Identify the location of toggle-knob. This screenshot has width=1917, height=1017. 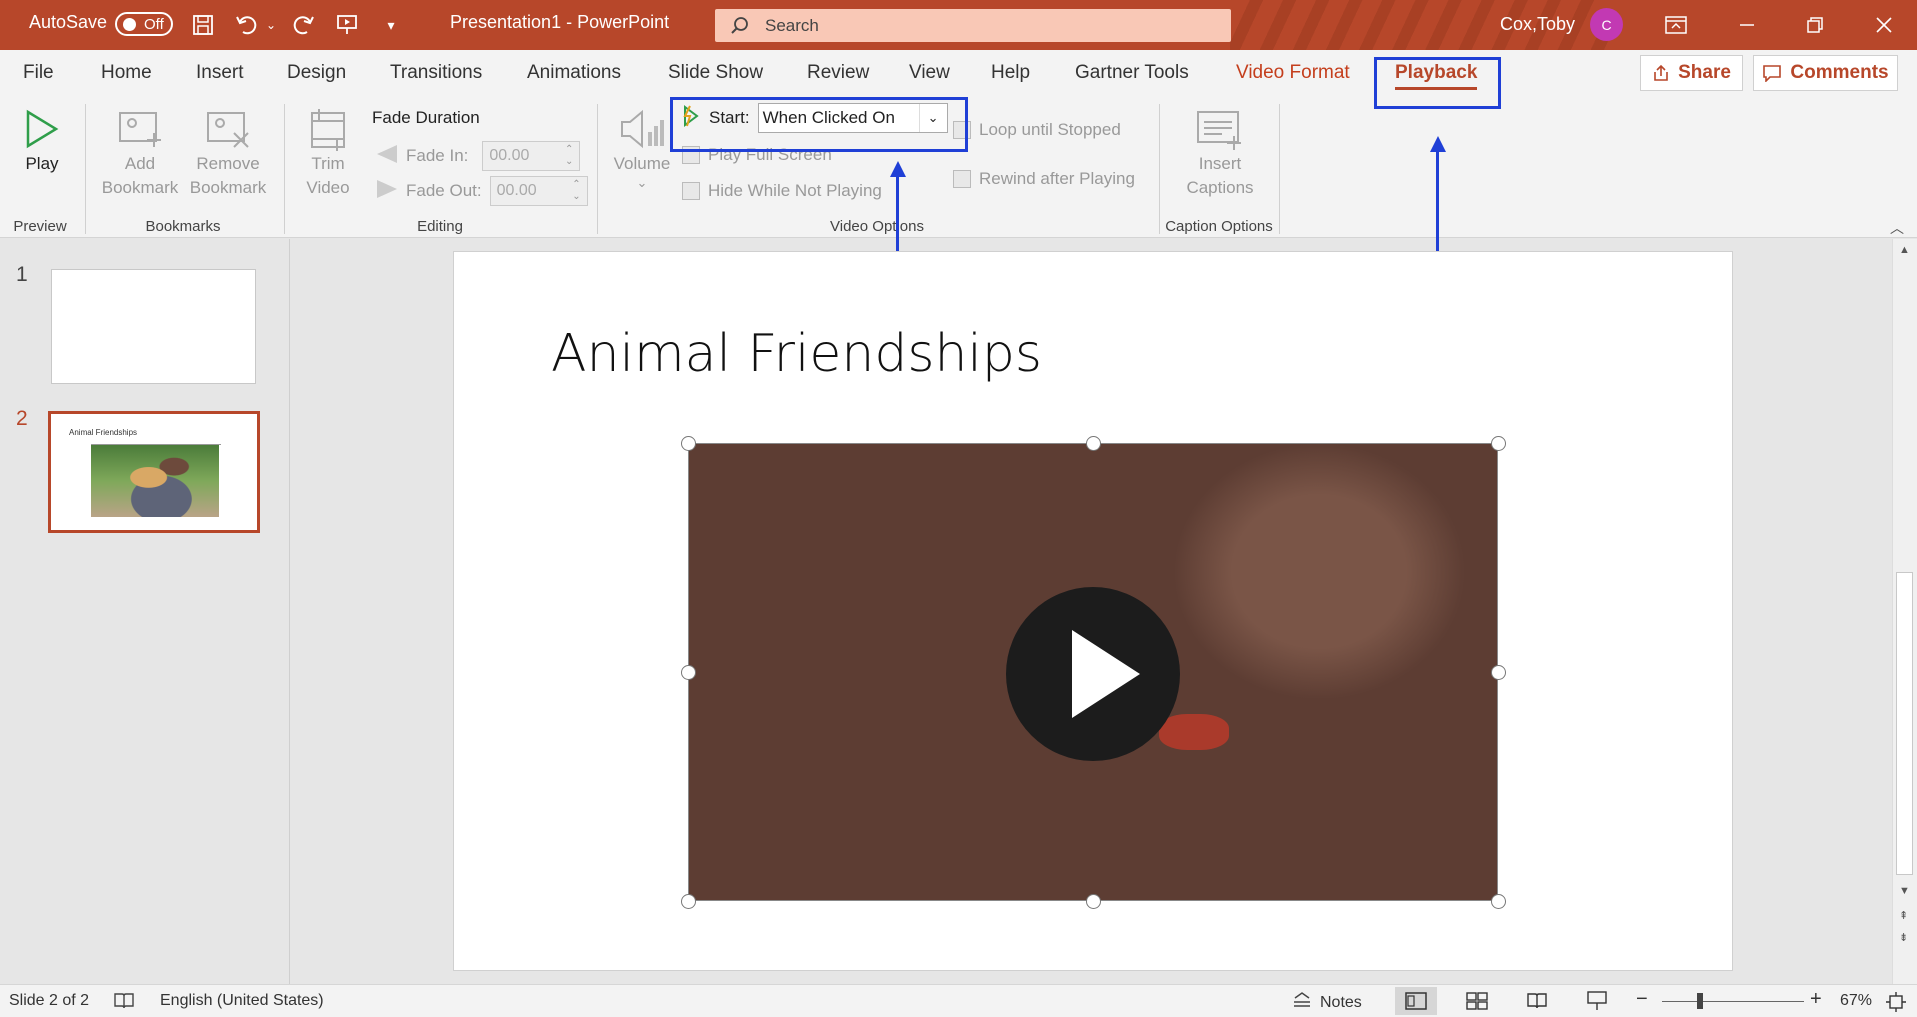
(129, 24).